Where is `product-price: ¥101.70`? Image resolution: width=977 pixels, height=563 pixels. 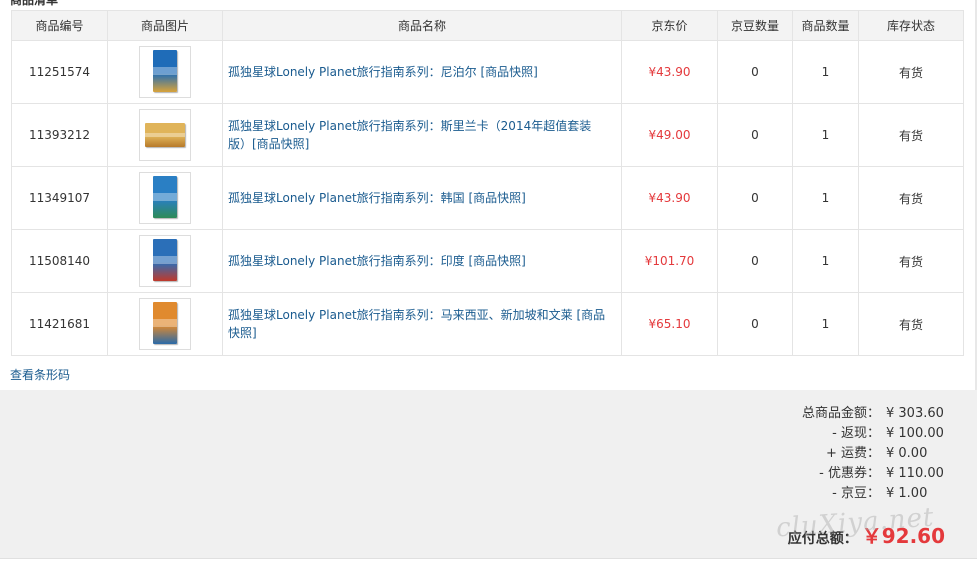 product-price: ¥101.70 is located at coordinates (669, 261).